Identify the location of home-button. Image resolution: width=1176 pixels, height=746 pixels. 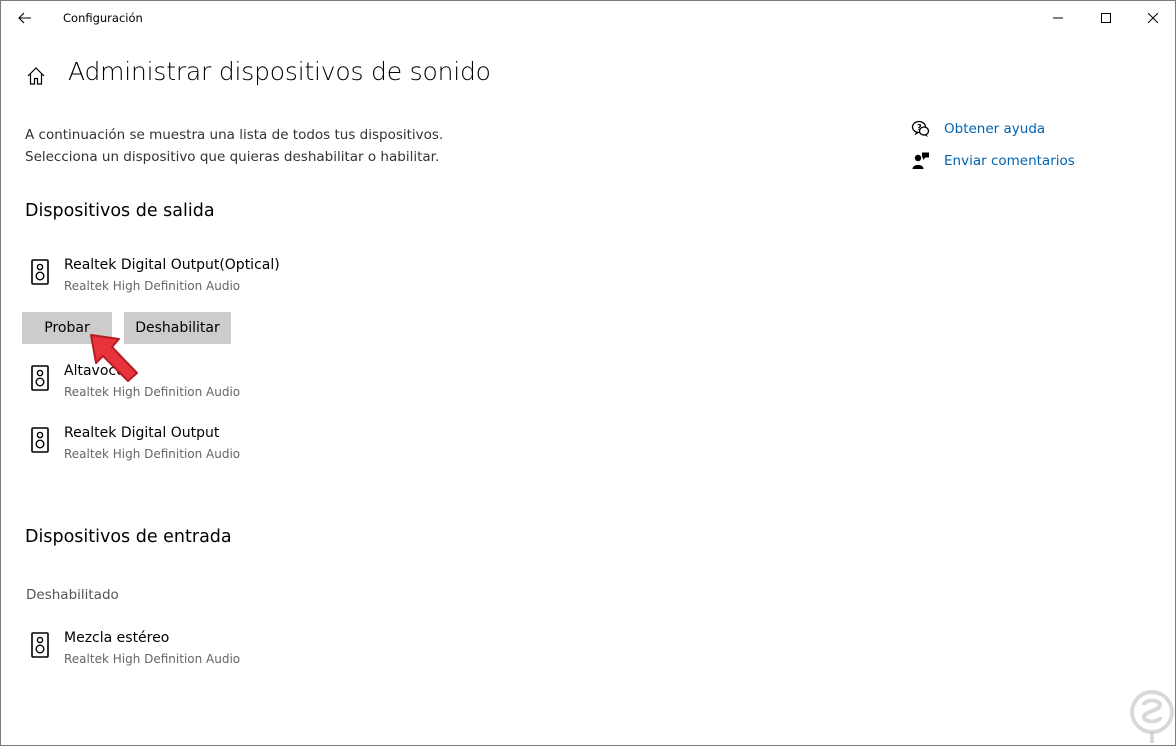
(36, 76).